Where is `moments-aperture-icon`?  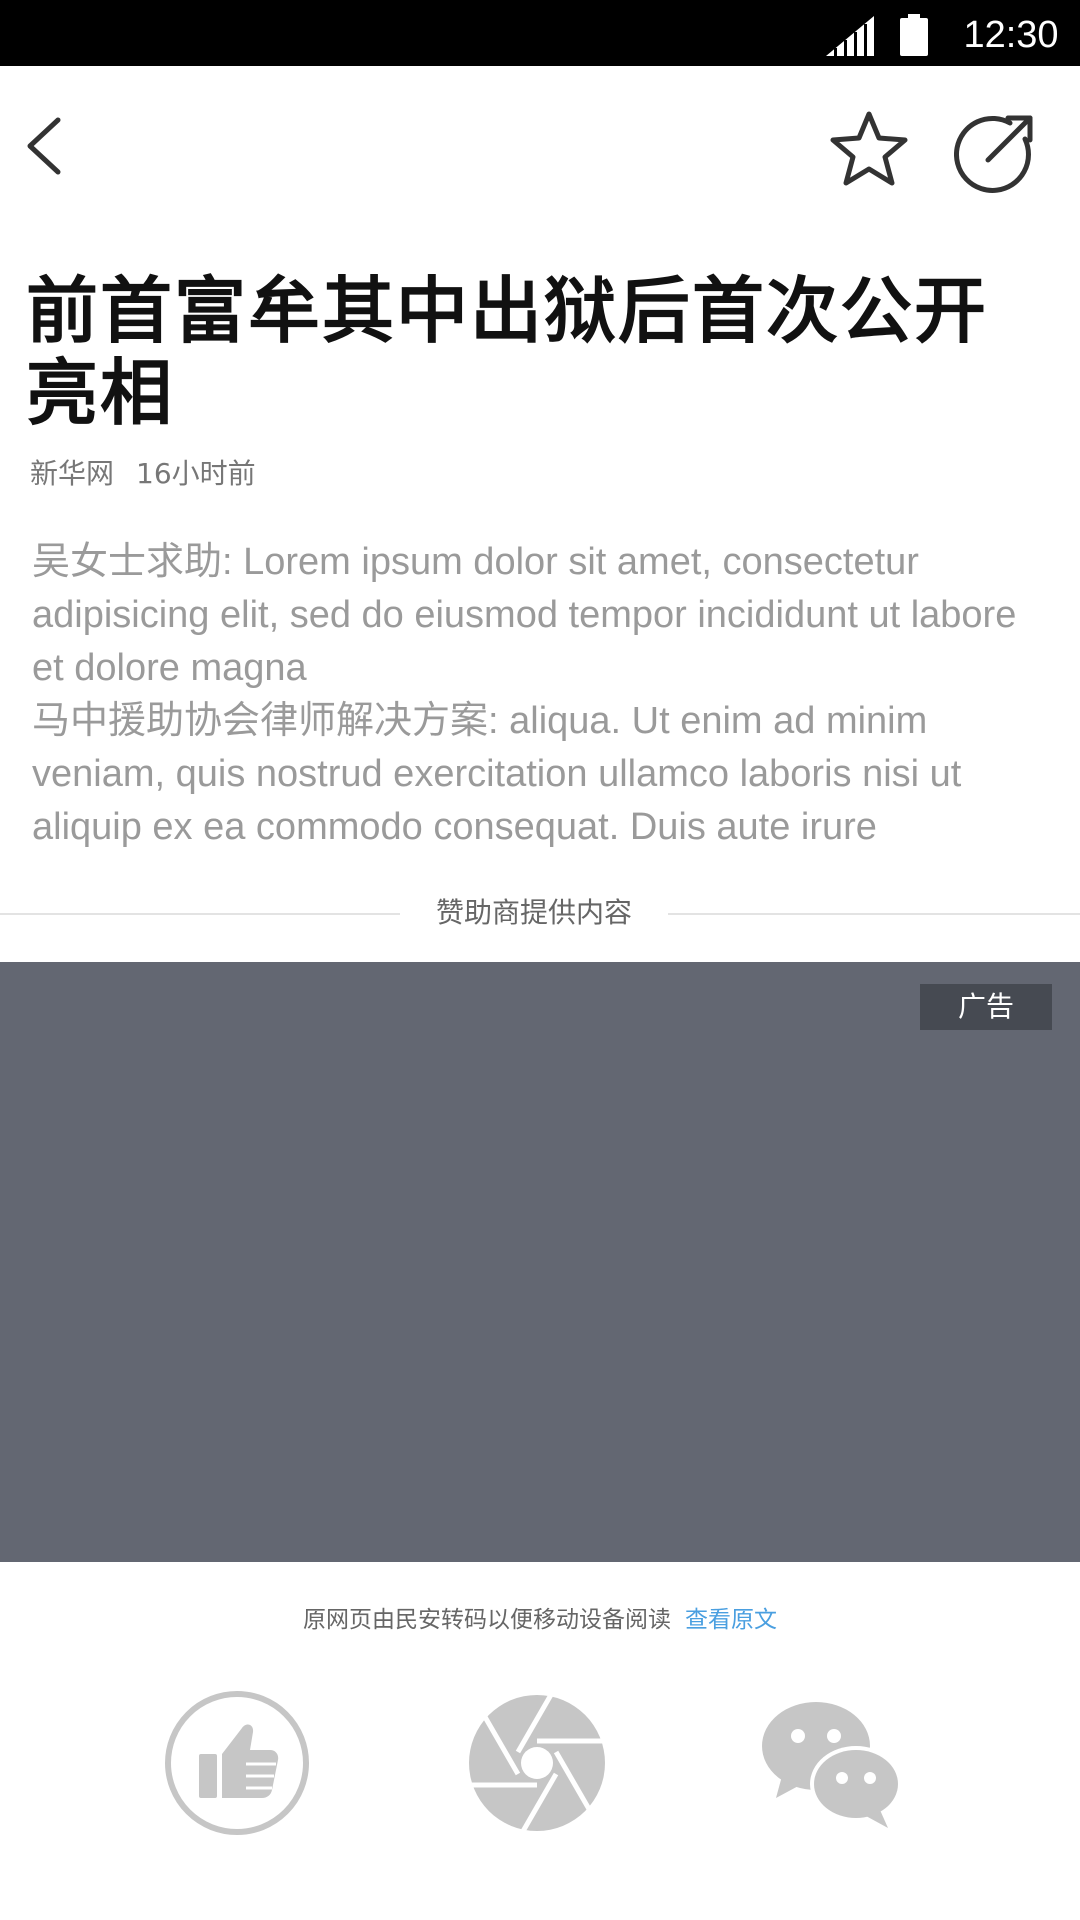
moments-aperture-icon is located at coordinates (537, 1763).